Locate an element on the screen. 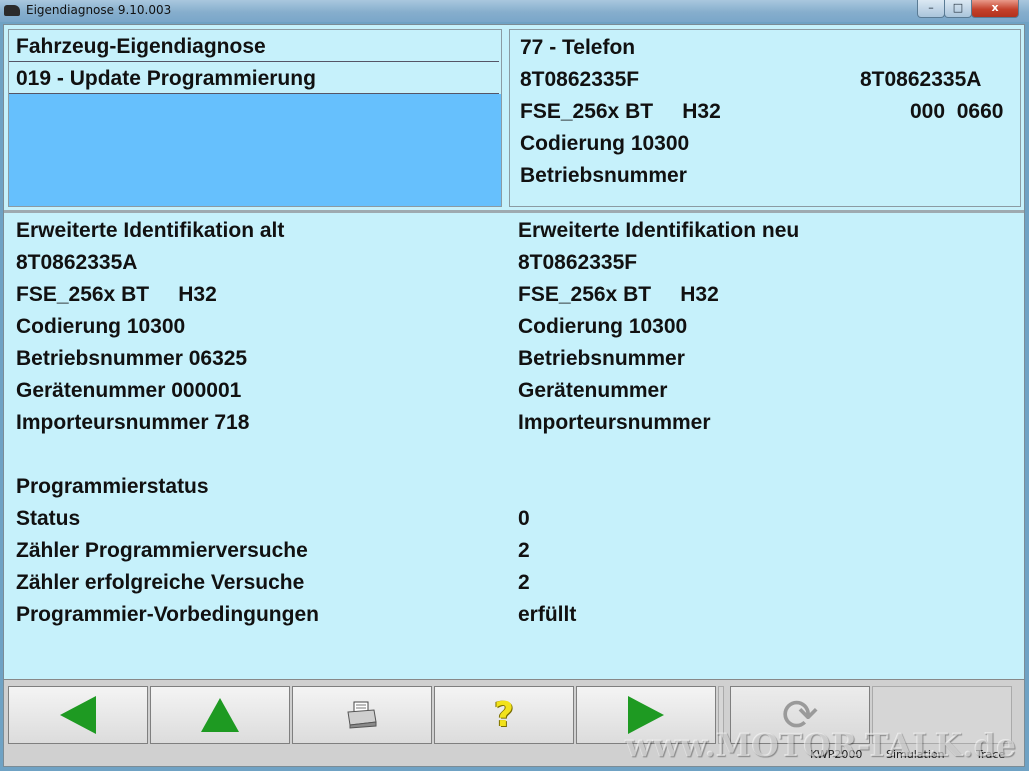  software-version: 000 0660 is located at coordinates (957, 111).